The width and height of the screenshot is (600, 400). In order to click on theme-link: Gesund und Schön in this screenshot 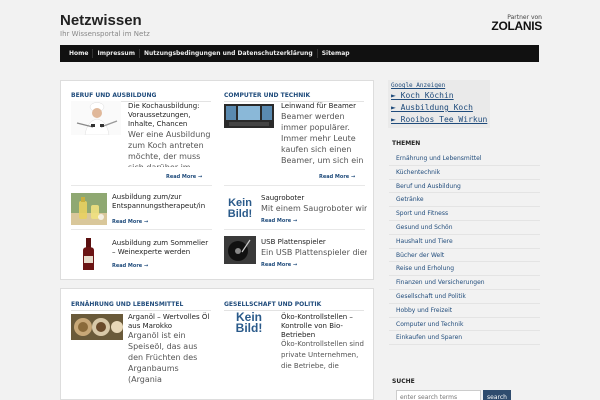, I will do `click(464, 228)`.